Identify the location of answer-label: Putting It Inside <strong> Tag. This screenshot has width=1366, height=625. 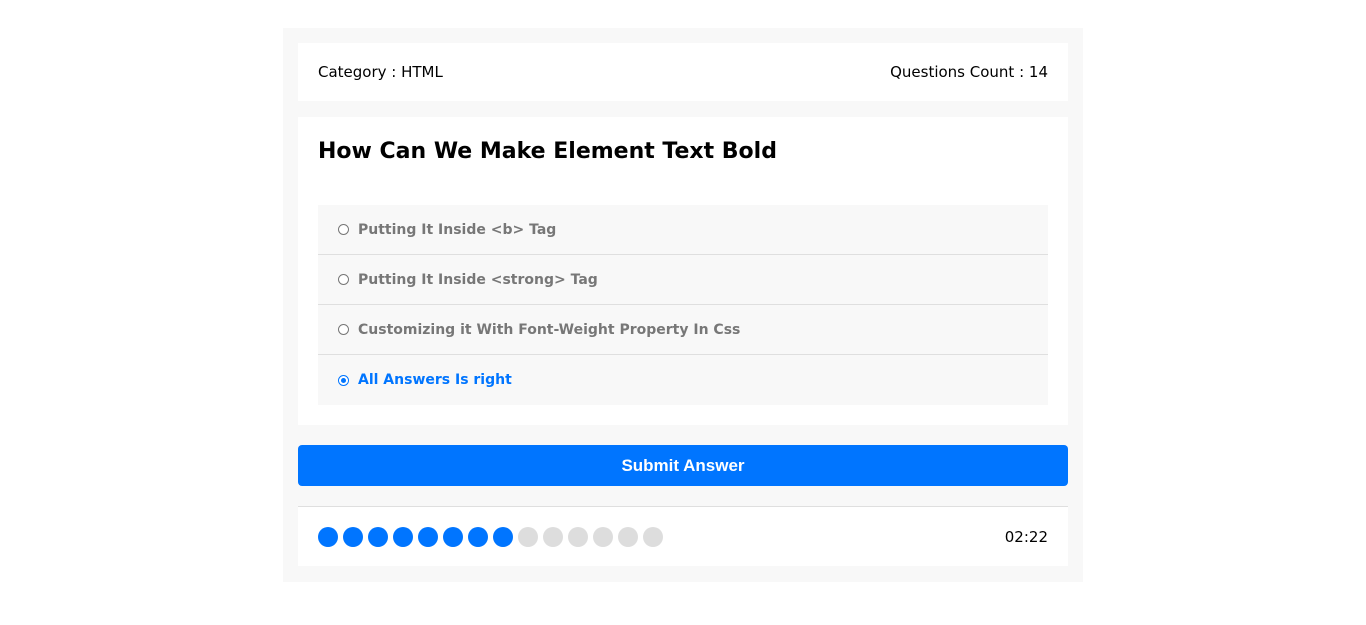
(478, 280).